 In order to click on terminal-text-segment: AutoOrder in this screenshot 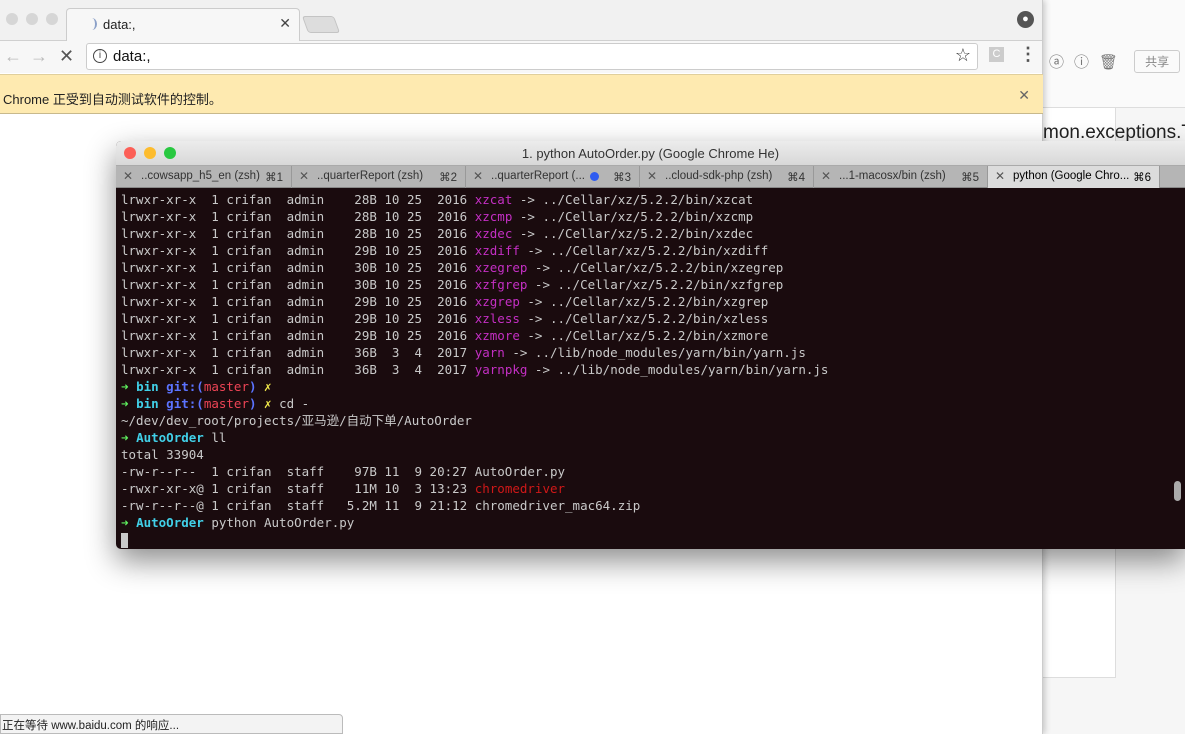, I will do `click(170, 437)`.